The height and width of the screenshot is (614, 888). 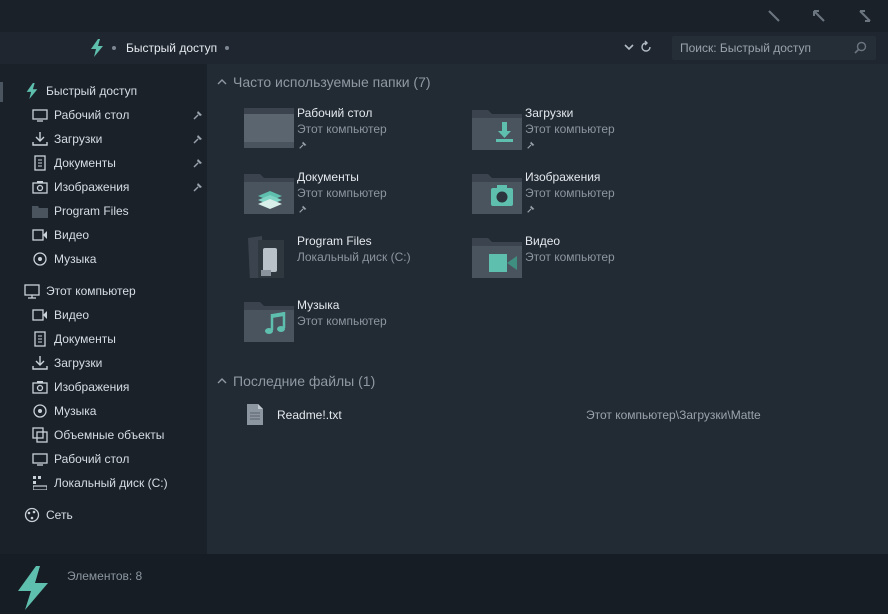 I want to click on sidebar-item-program-files: Program Files, so click(x=80, y=211).